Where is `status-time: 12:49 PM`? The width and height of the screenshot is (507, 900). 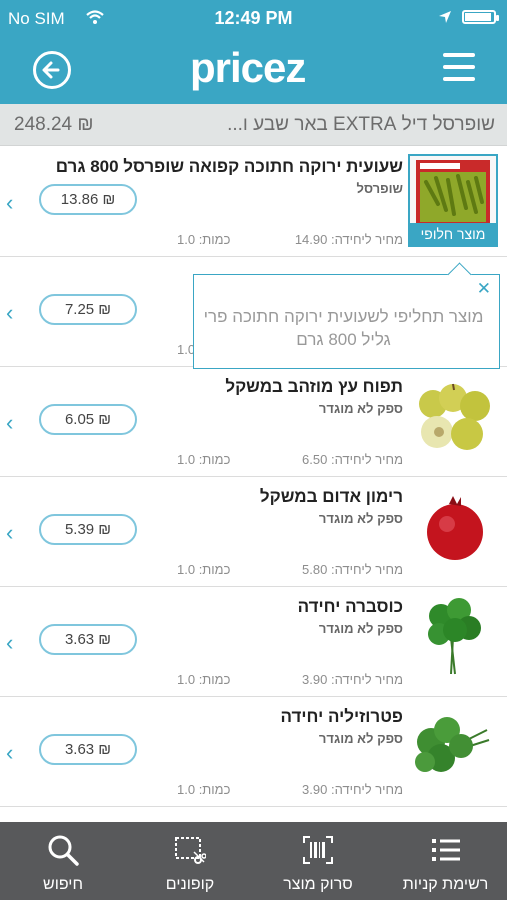 status-time: 12:49 PM is located at coordinates (253, 18).